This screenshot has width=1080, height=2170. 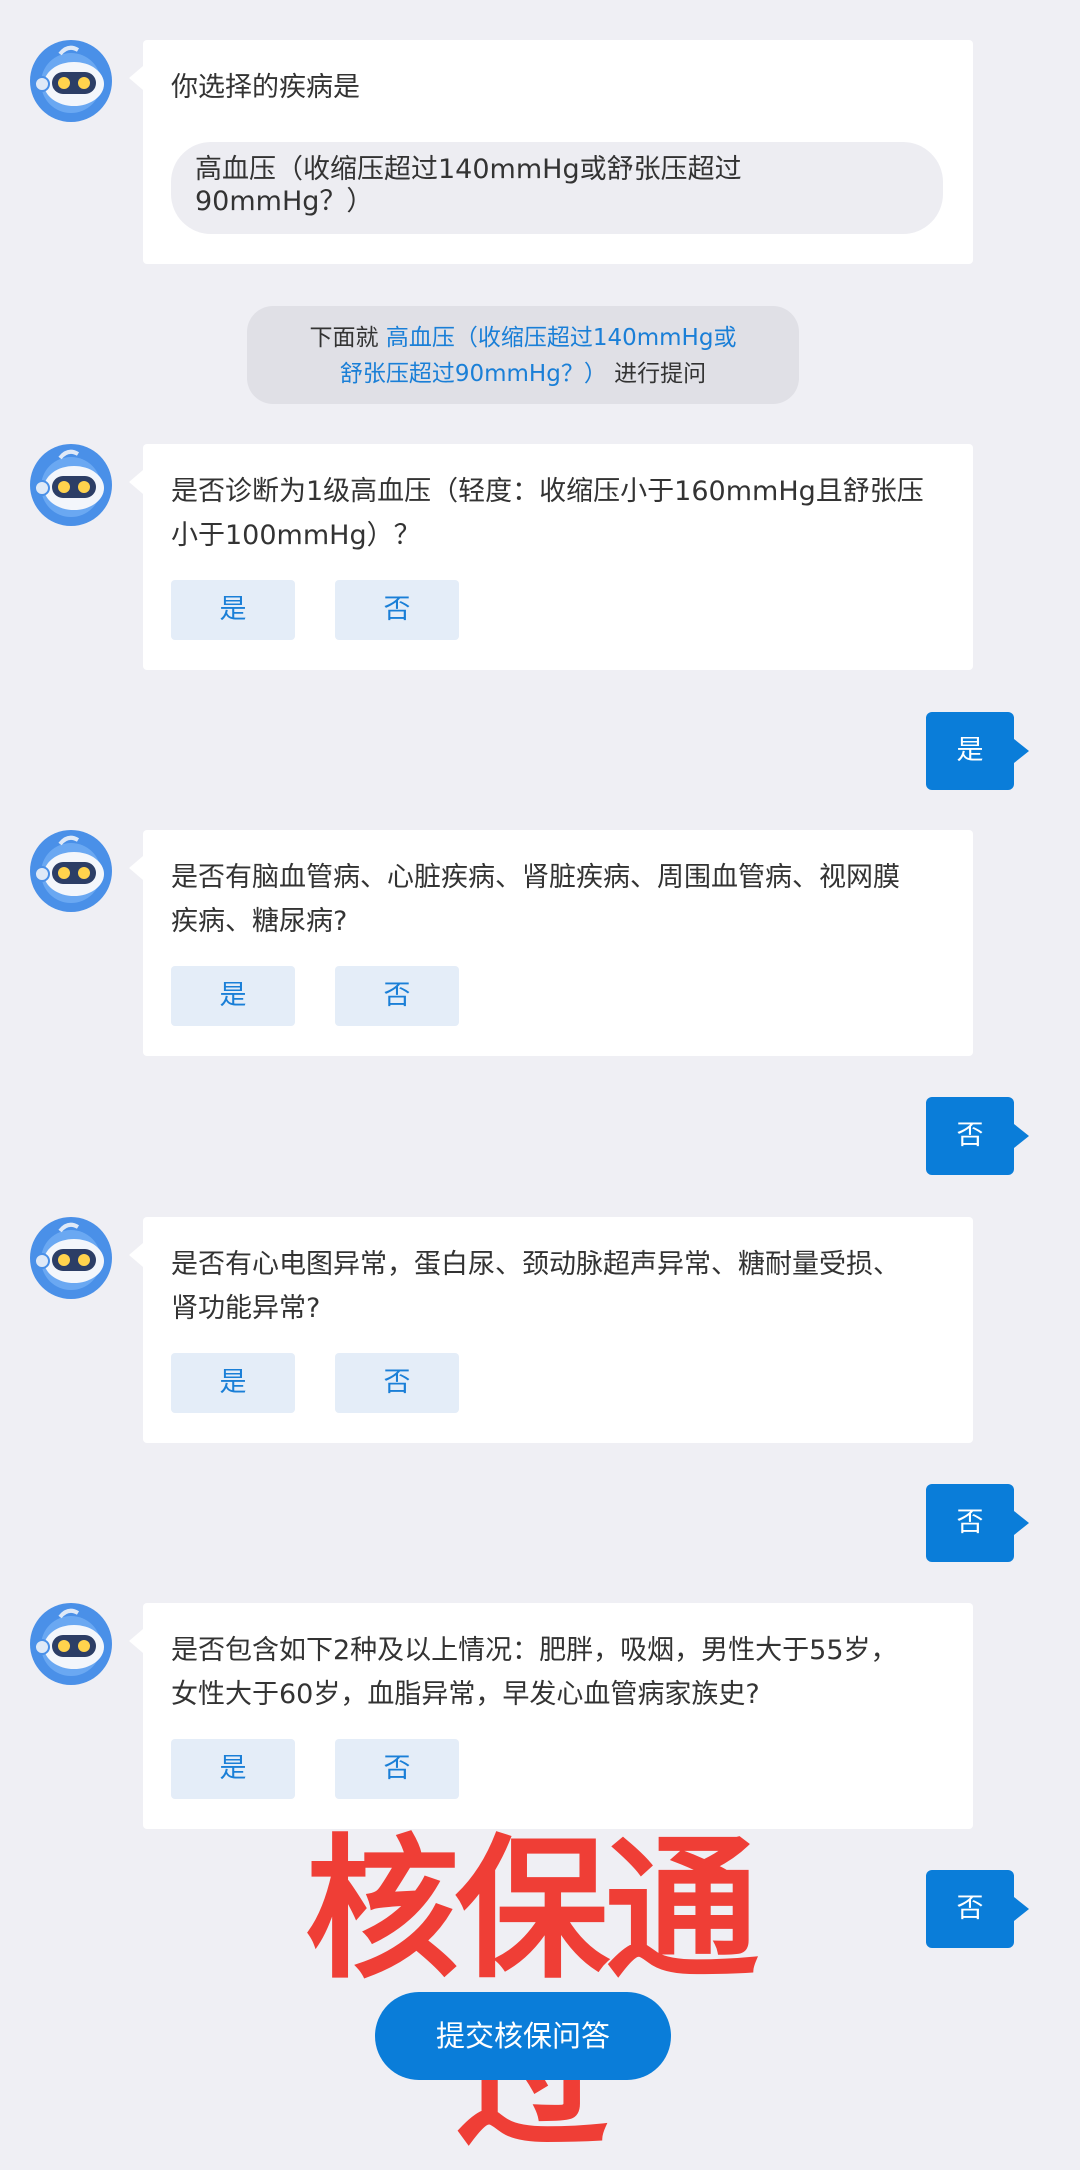 I want to click on disease-line-1: 高血压（收缩压超过140mmHg或舒张压超过, so click(x=468, y=169).